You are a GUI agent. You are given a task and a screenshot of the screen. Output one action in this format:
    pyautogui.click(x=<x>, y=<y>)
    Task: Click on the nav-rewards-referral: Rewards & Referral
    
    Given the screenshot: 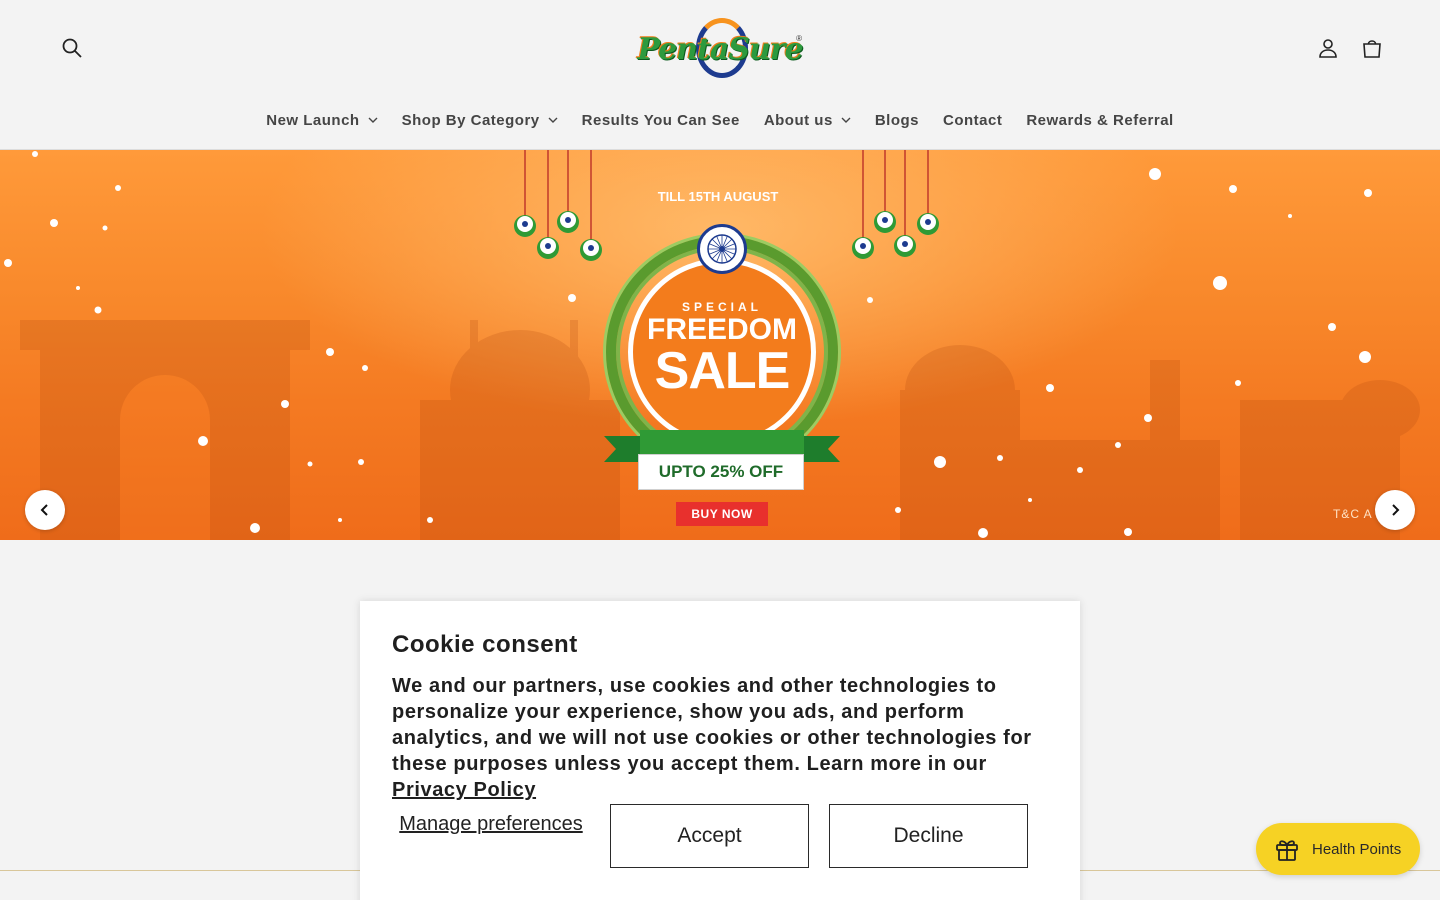 What is the action you would take?
    pyautogui.click(x=1099, y=120)
    